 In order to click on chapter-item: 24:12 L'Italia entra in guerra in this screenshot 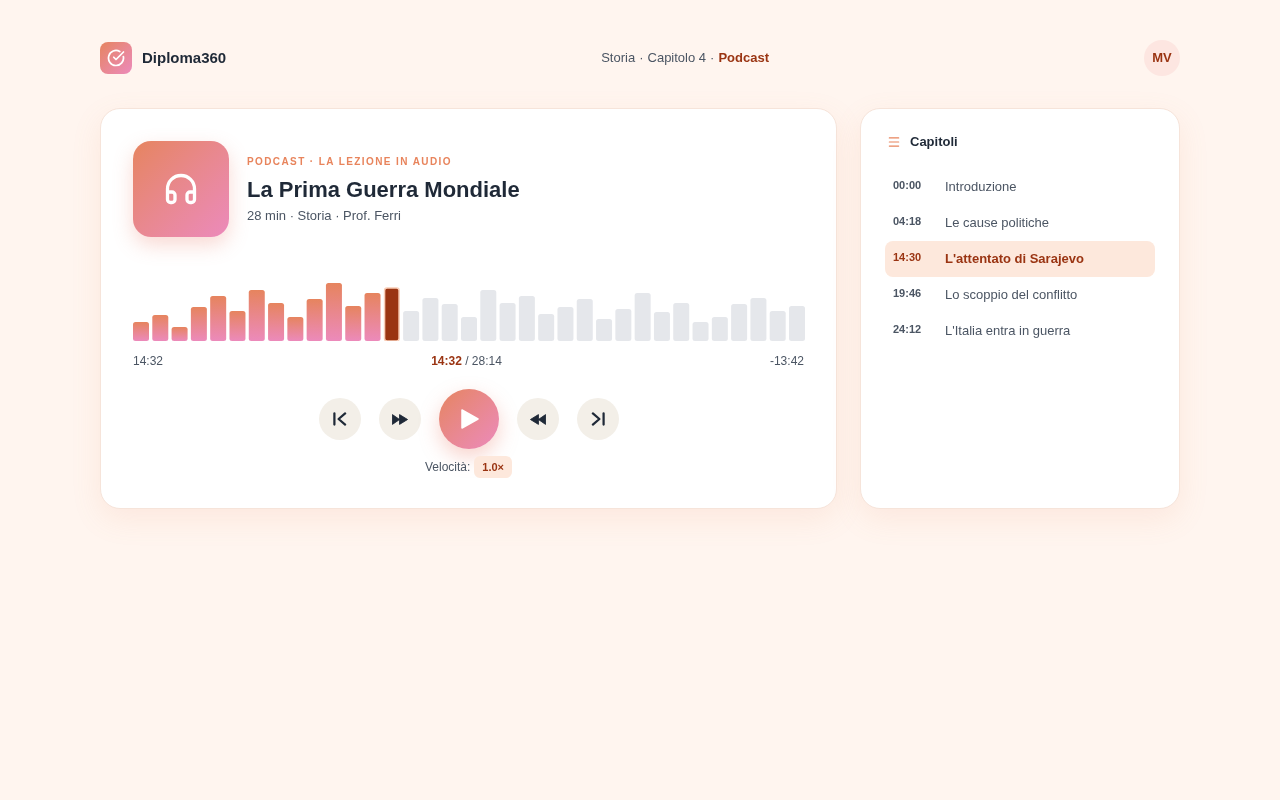, I will do `click(1020, 331)`.